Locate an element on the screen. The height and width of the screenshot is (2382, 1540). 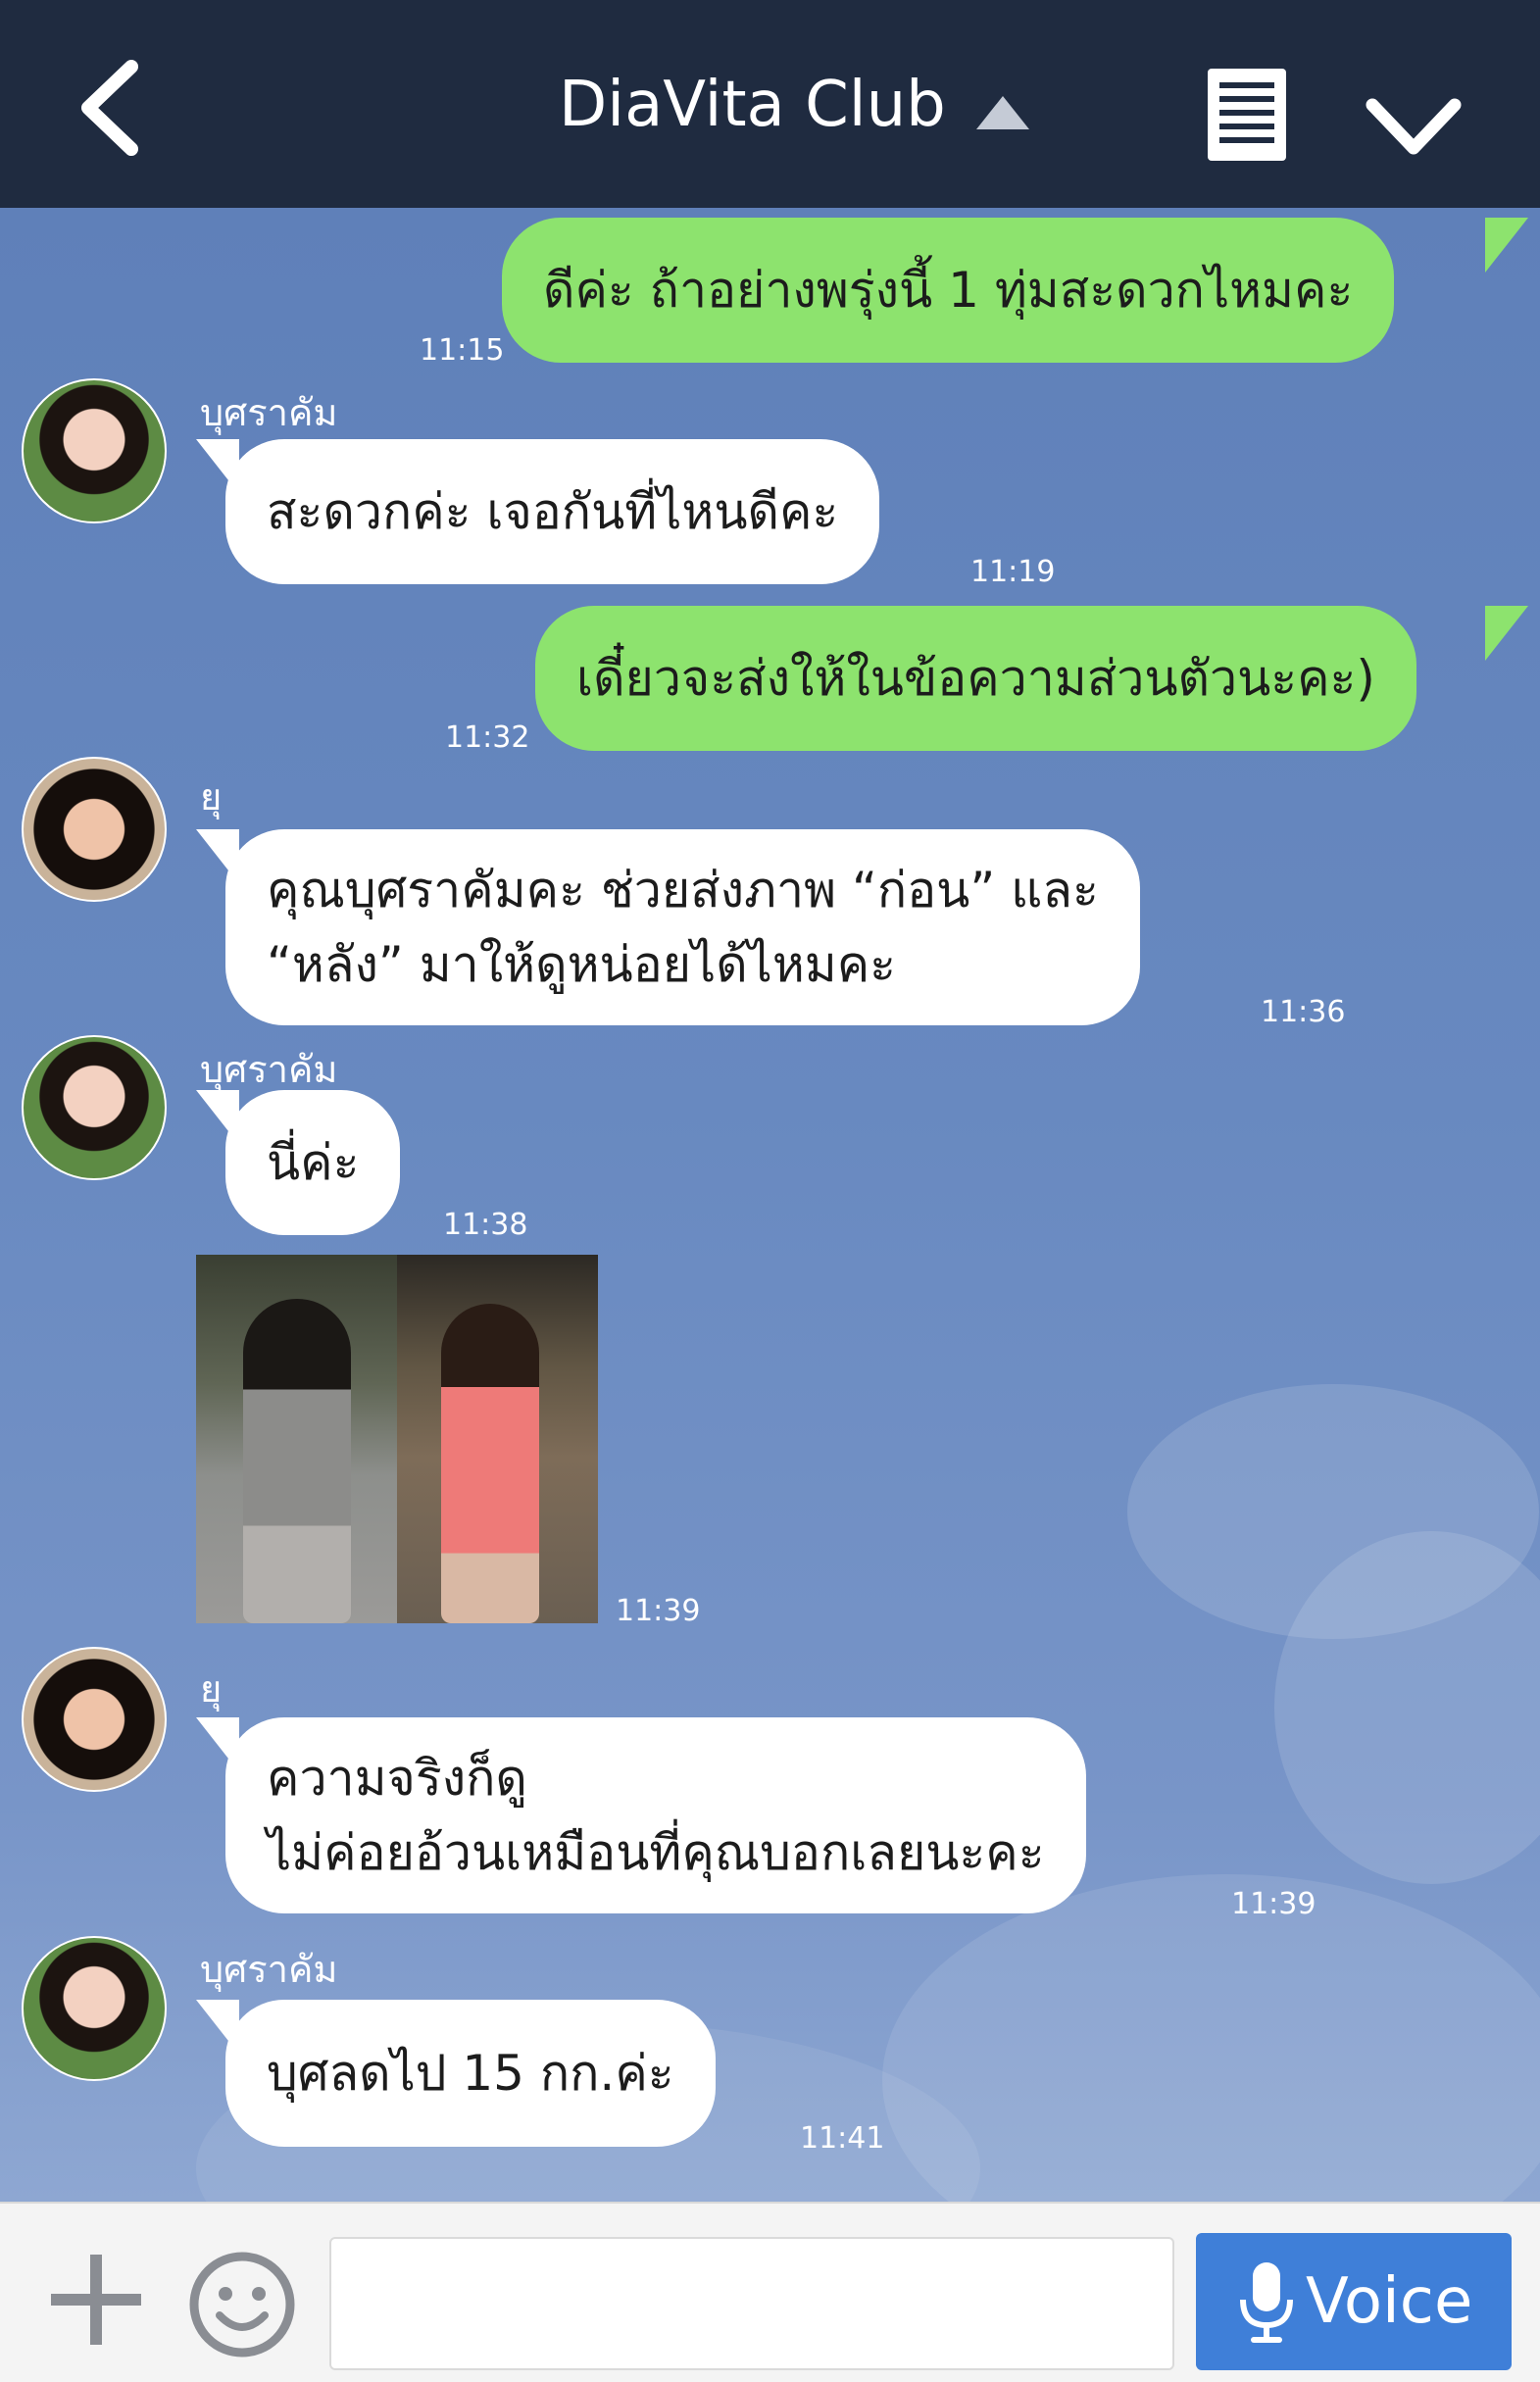
message-input-bar: Voice is located at coordinates (770, 2292).